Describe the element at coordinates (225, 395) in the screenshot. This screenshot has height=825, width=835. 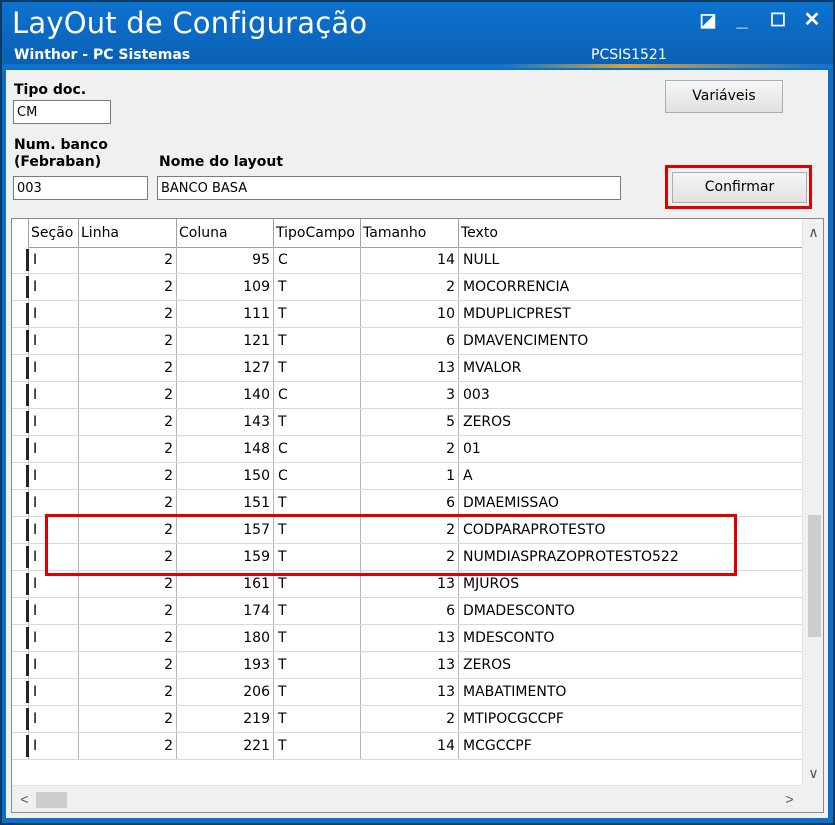
I see `cell-coluna: 140` at that location.